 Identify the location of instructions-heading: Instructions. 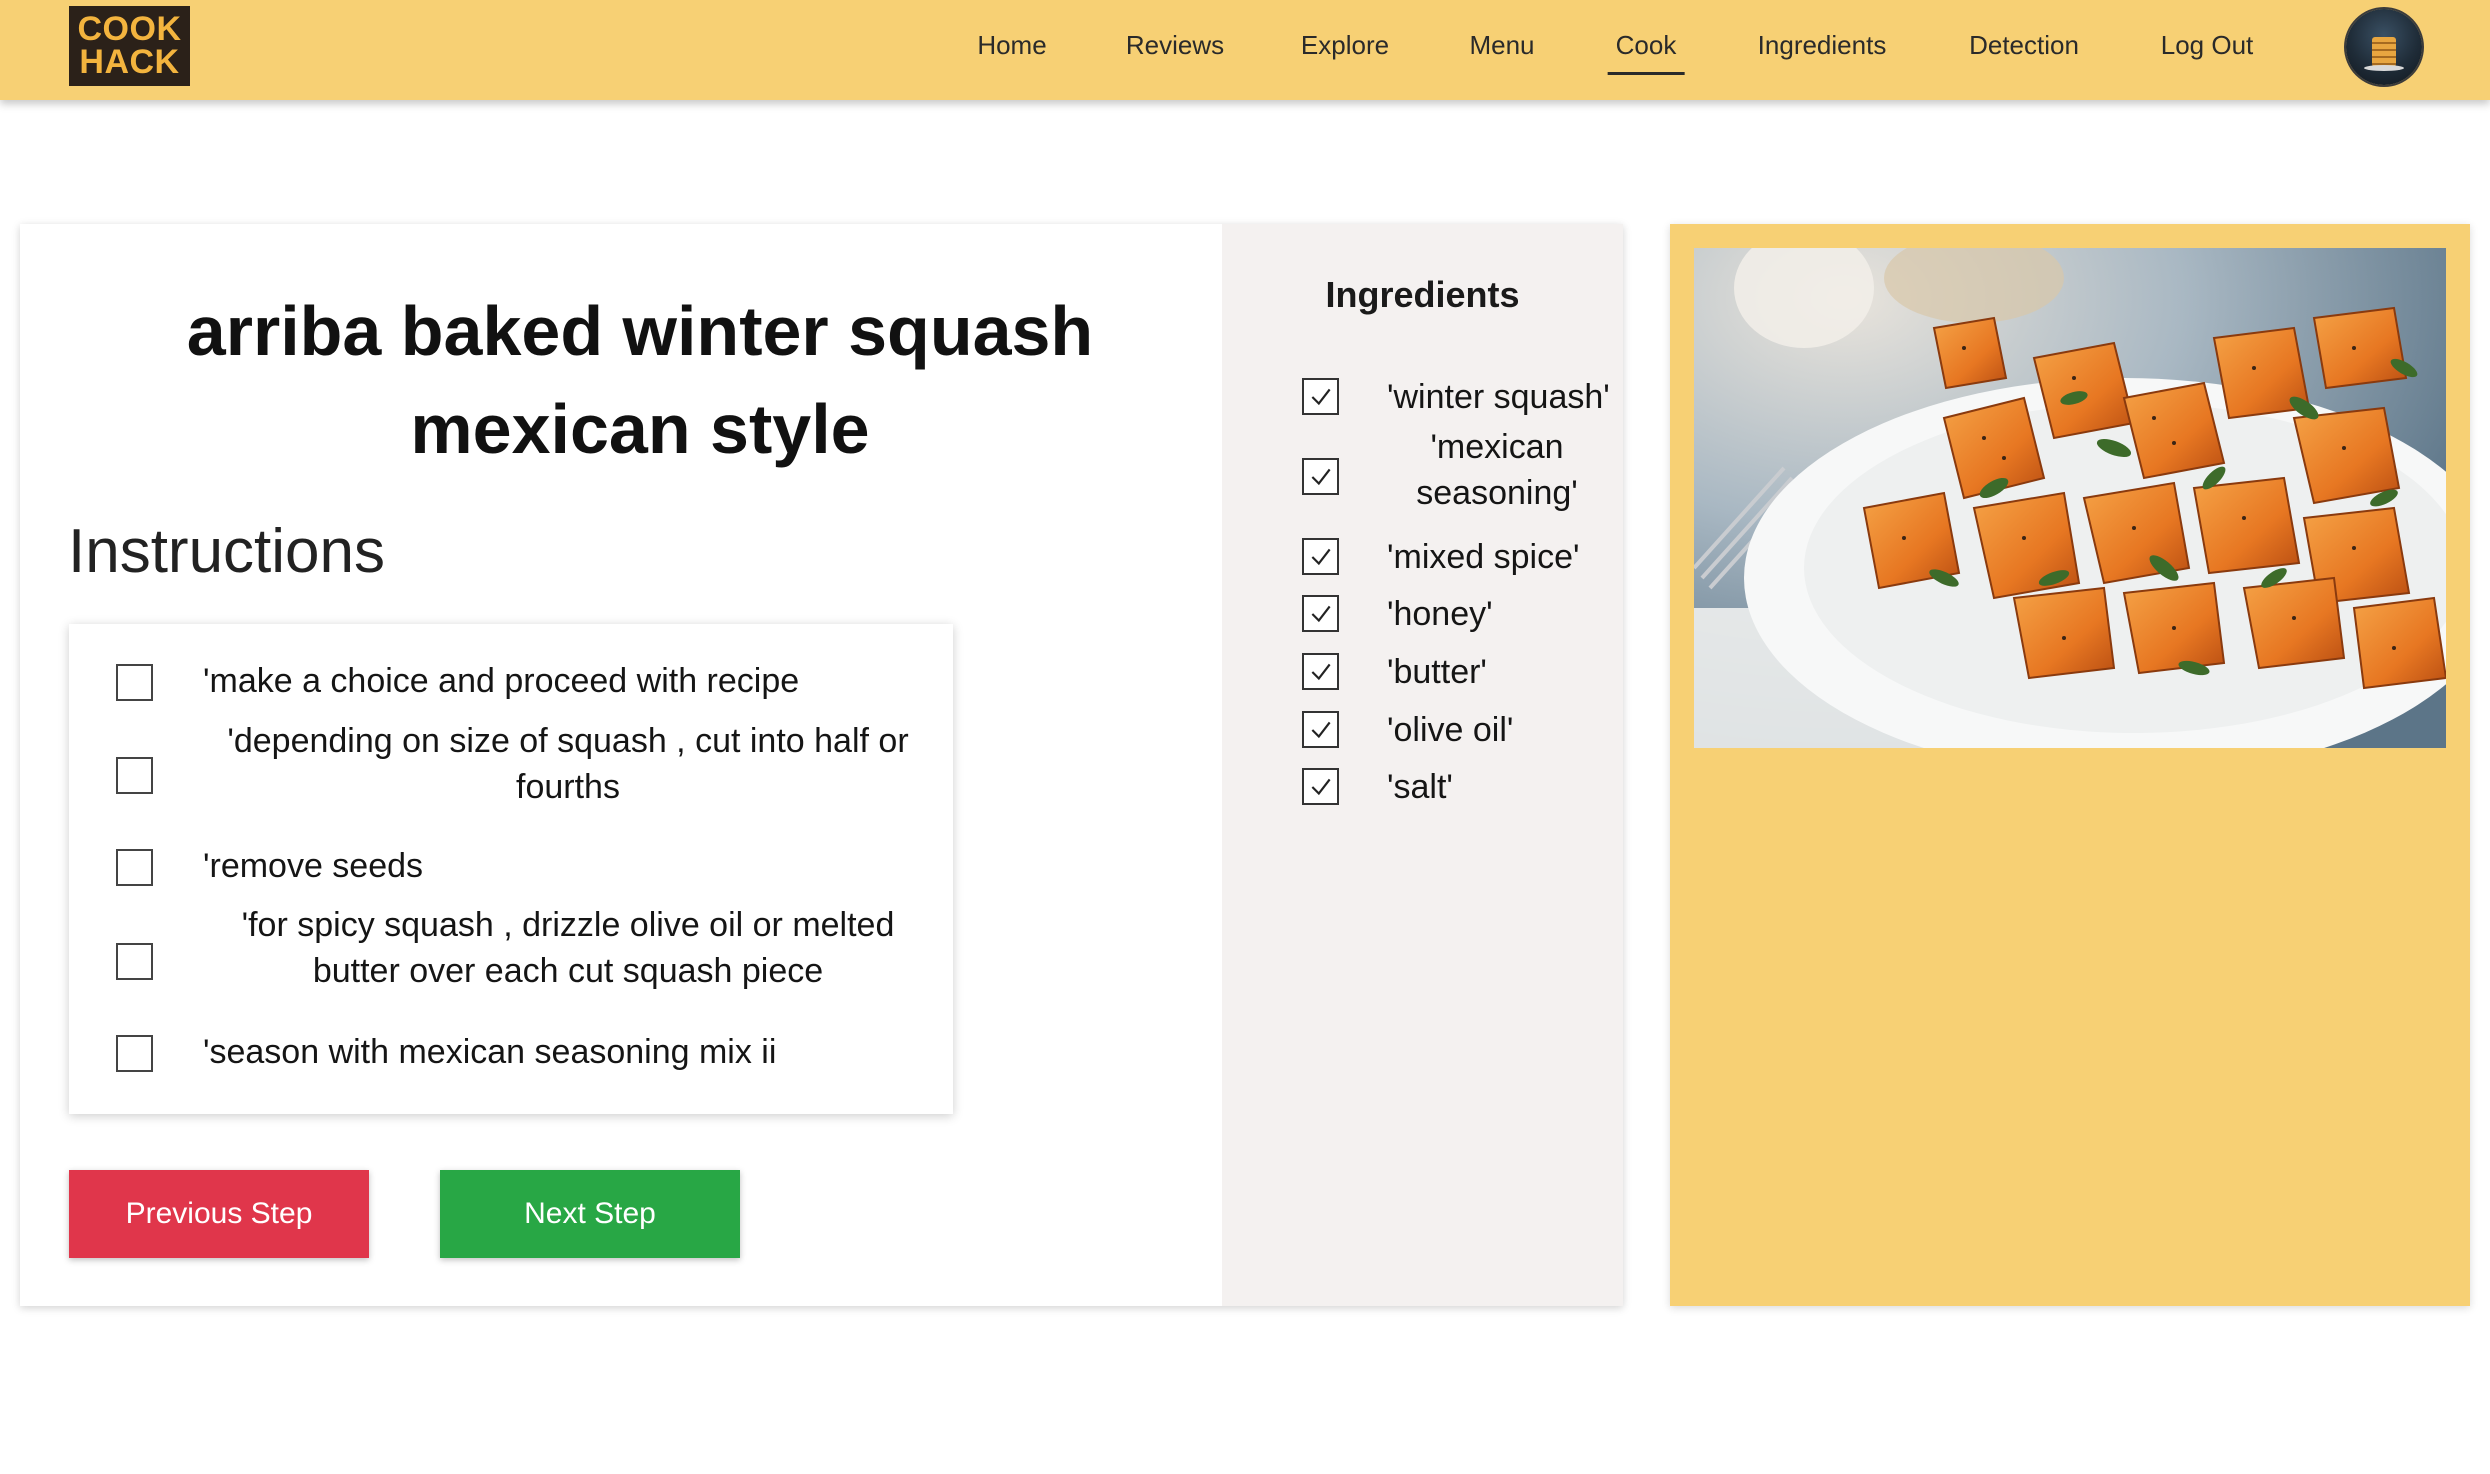
(227, 551).